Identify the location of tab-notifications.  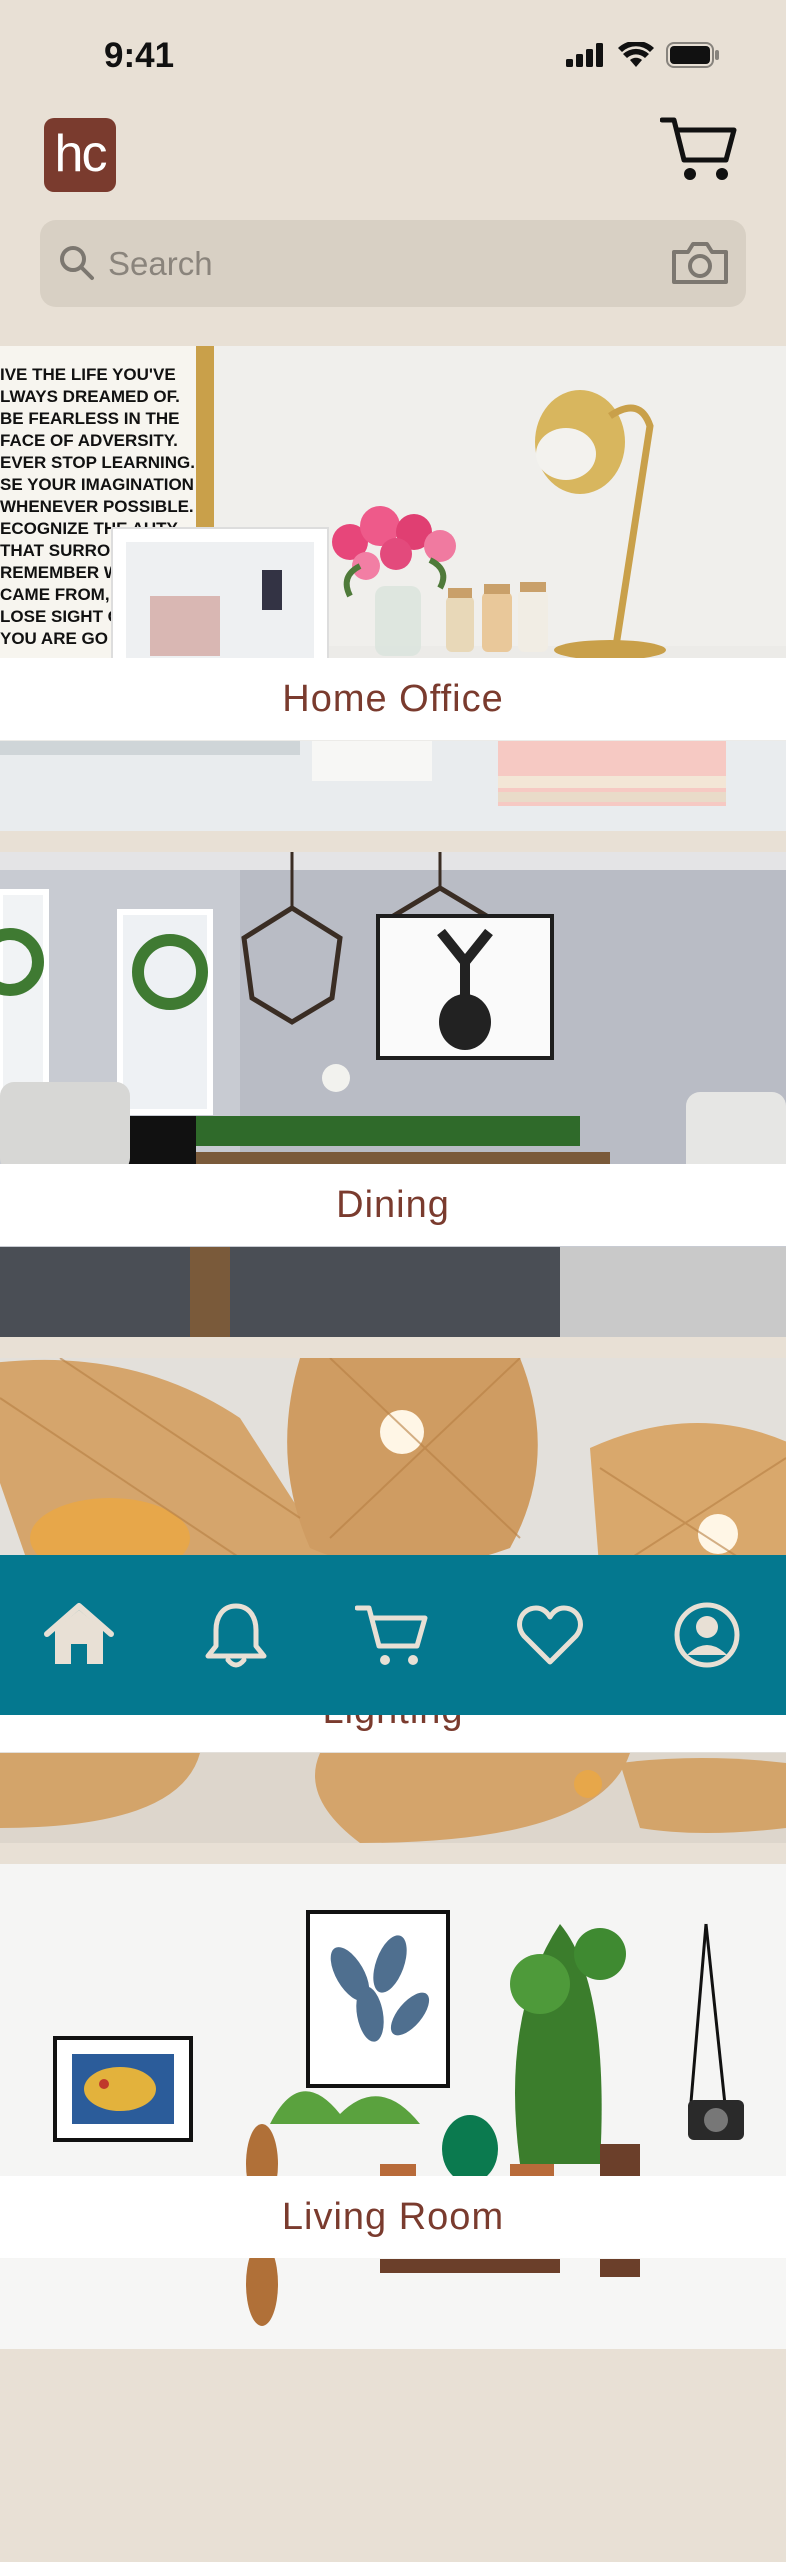
(236, 1635).